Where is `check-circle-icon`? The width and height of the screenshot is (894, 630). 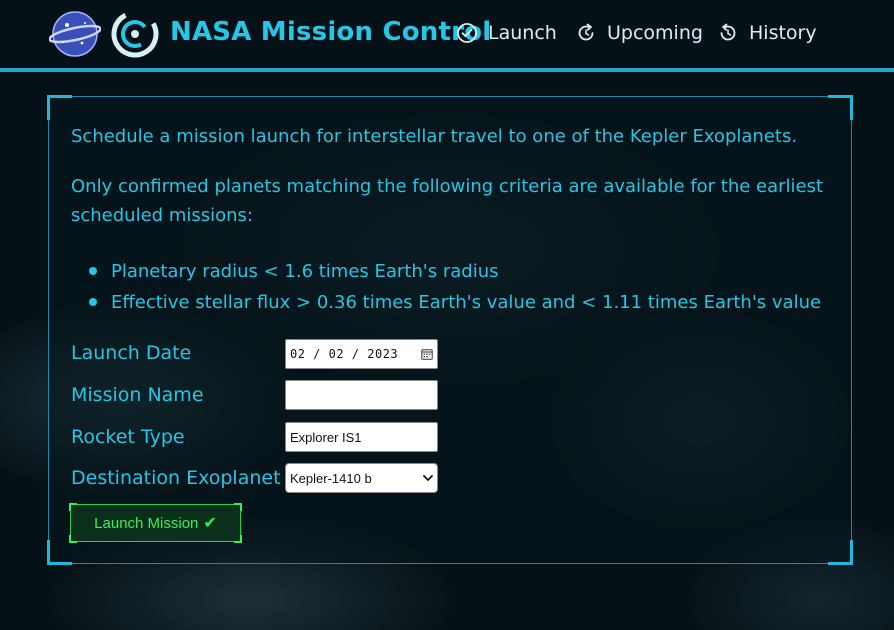 check-circle-icon is located at coordinates (467, 33).